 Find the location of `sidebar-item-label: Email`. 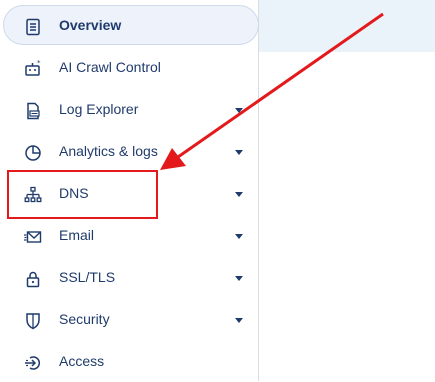

sidebar-item-label: Email is located at coordinates (77, 235).